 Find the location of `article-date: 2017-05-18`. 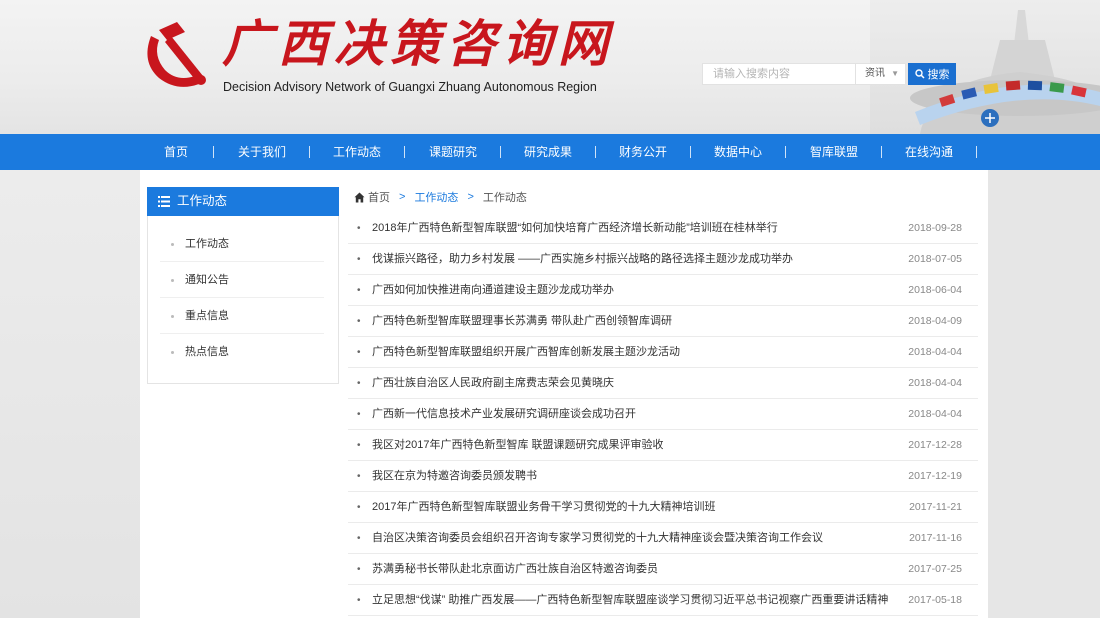

article-date: 2017-05-18 is located at coordinates (935, 600).